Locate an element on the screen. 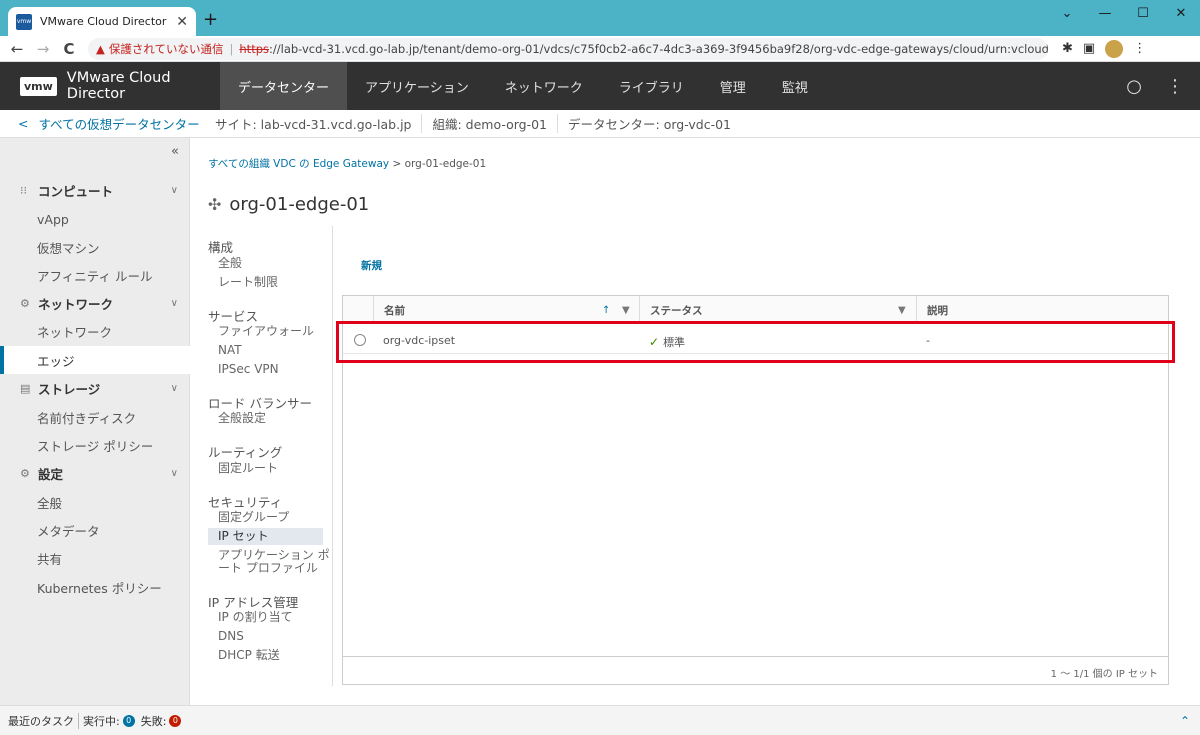  subnav-item-lb-general: 全般設定 is located at coordinates (275, 418).